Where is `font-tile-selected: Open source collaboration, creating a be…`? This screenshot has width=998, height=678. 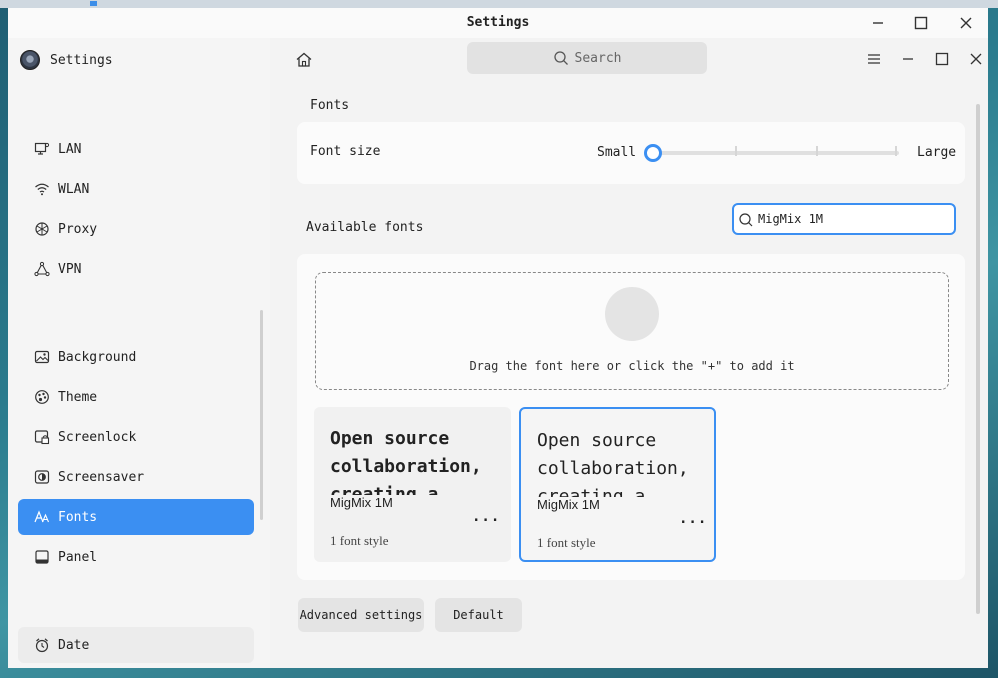
font-tile-selected: Open source collaboration, creating a be… is located at coordinates (617, 484).